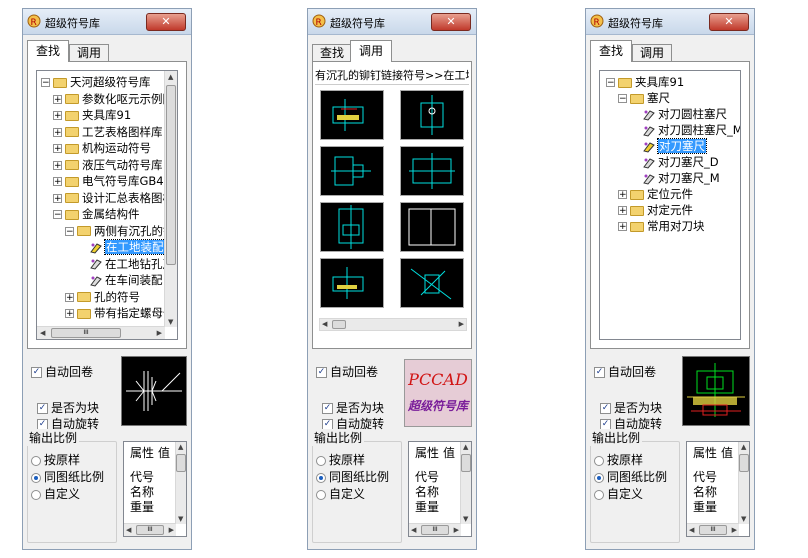 This screenshot has height=558, width=808. I want to click on prop-row: 名称, so click(427, 492).